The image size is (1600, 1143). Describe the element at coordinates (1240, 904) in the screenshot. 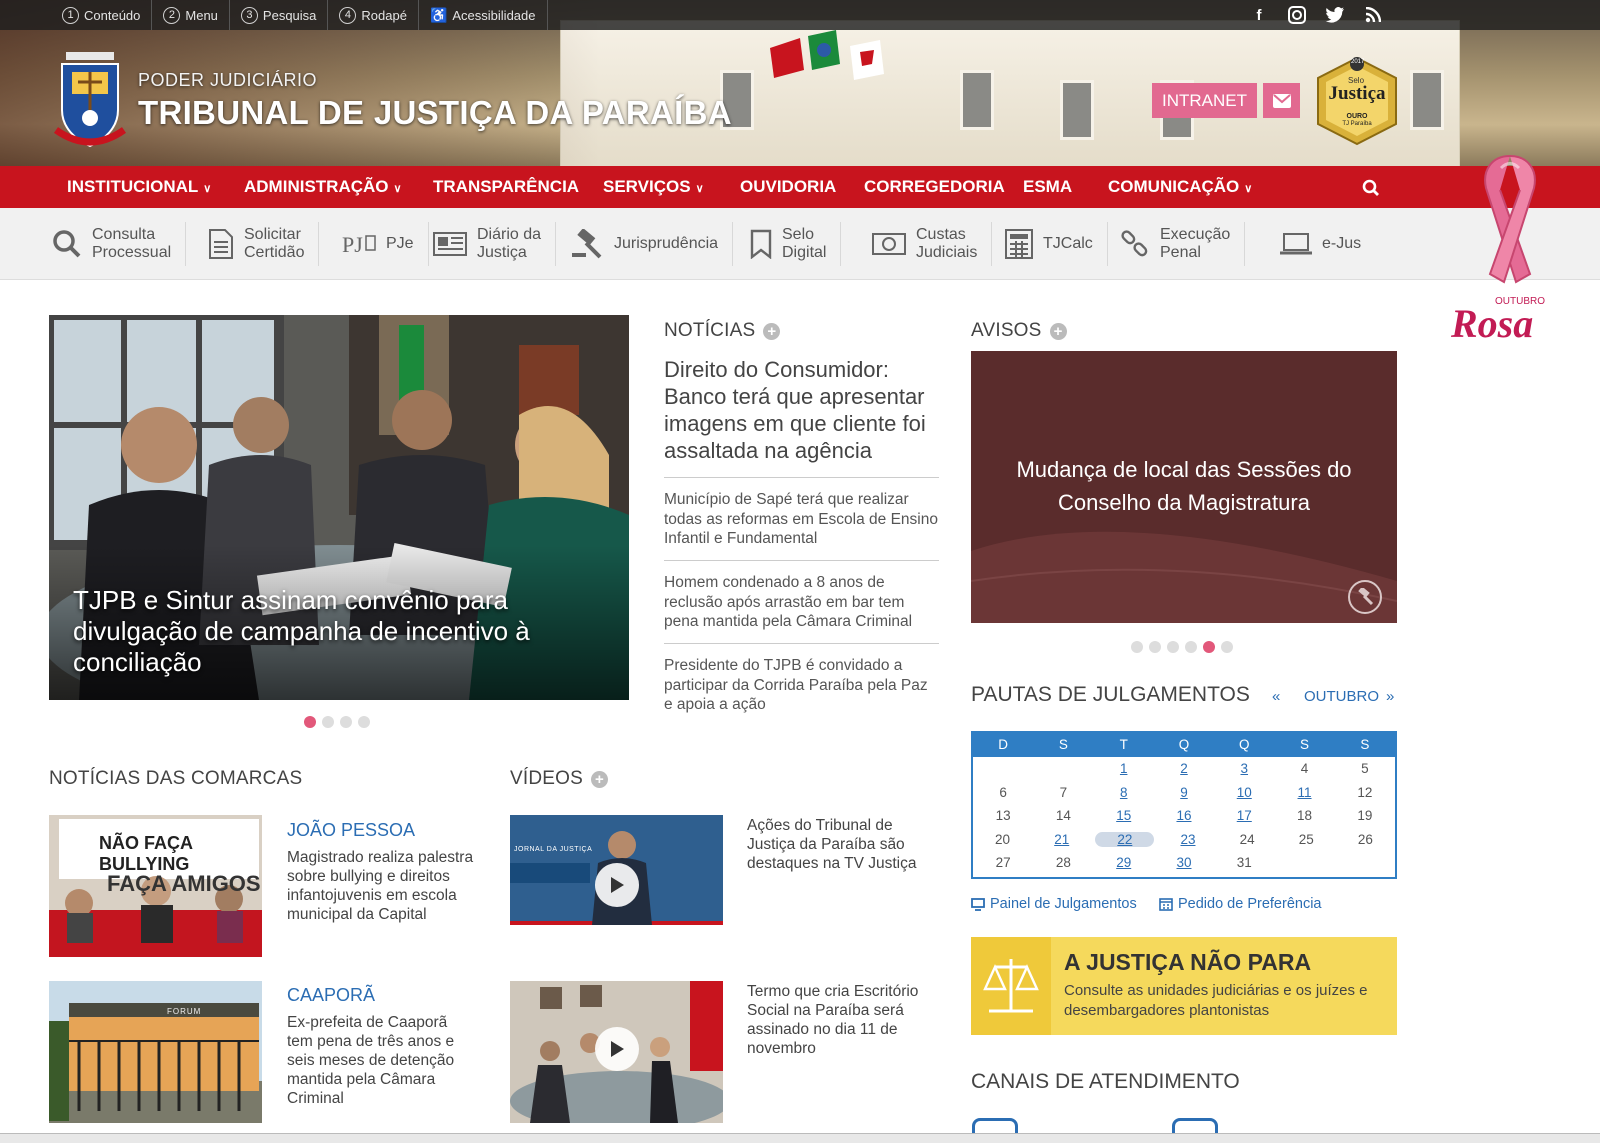

I see `pedido-preferencia-link: Pedido de Preferência` at that location.